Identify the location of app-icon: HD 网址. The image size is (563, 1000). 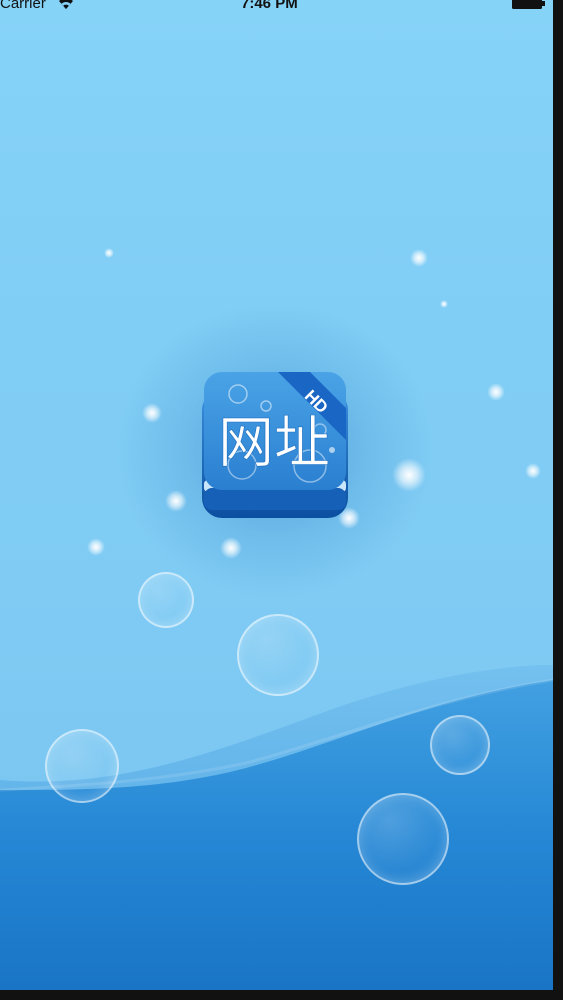
(275, 446).